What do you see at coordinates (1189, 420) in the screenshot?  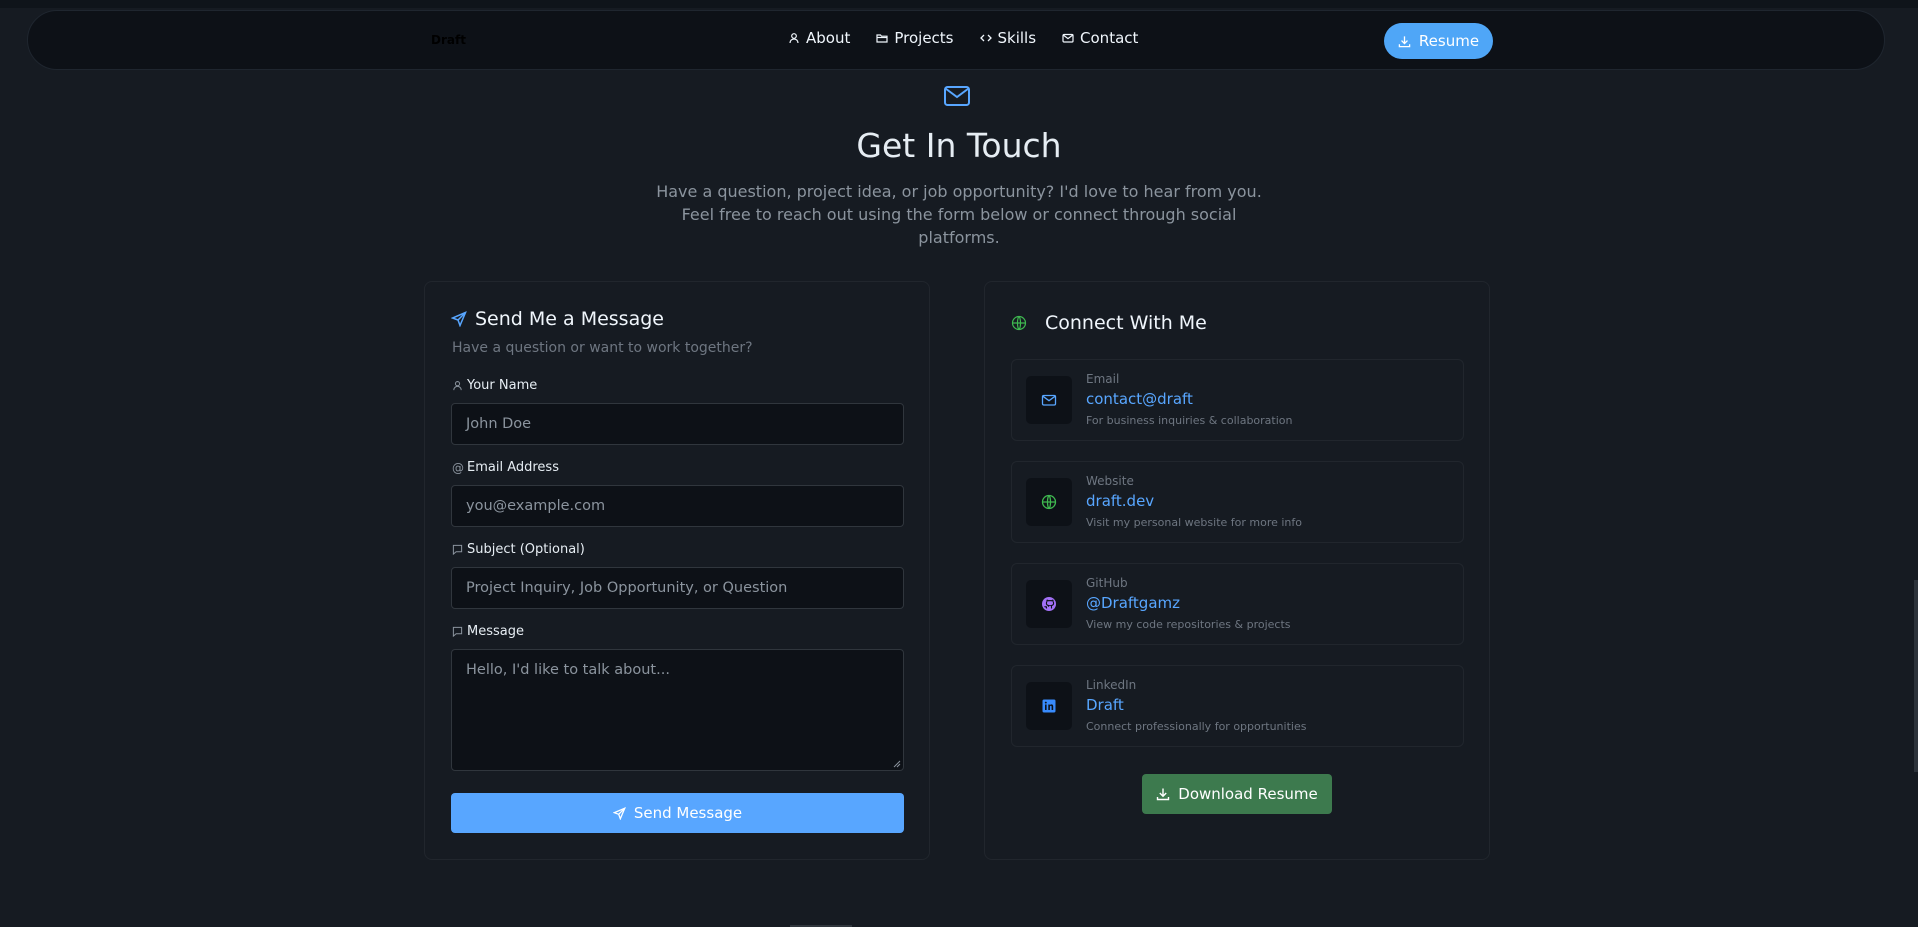 I see `connect-description: For business inquiries & collaboration` at bounding box center [1189, 420].